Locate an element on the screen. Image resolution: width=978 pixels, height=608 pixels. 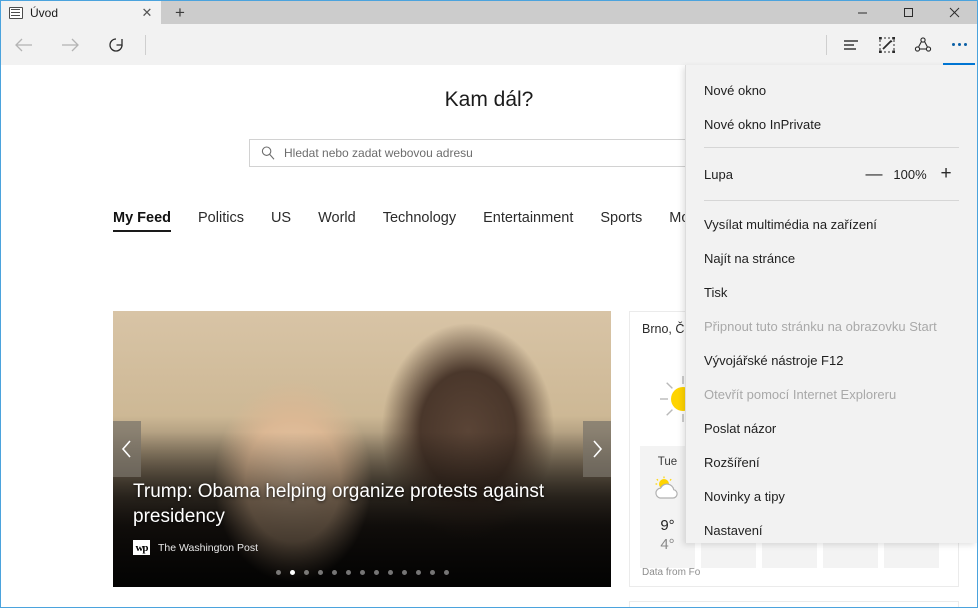
carousel-dots is located at coordinates (362, 572).